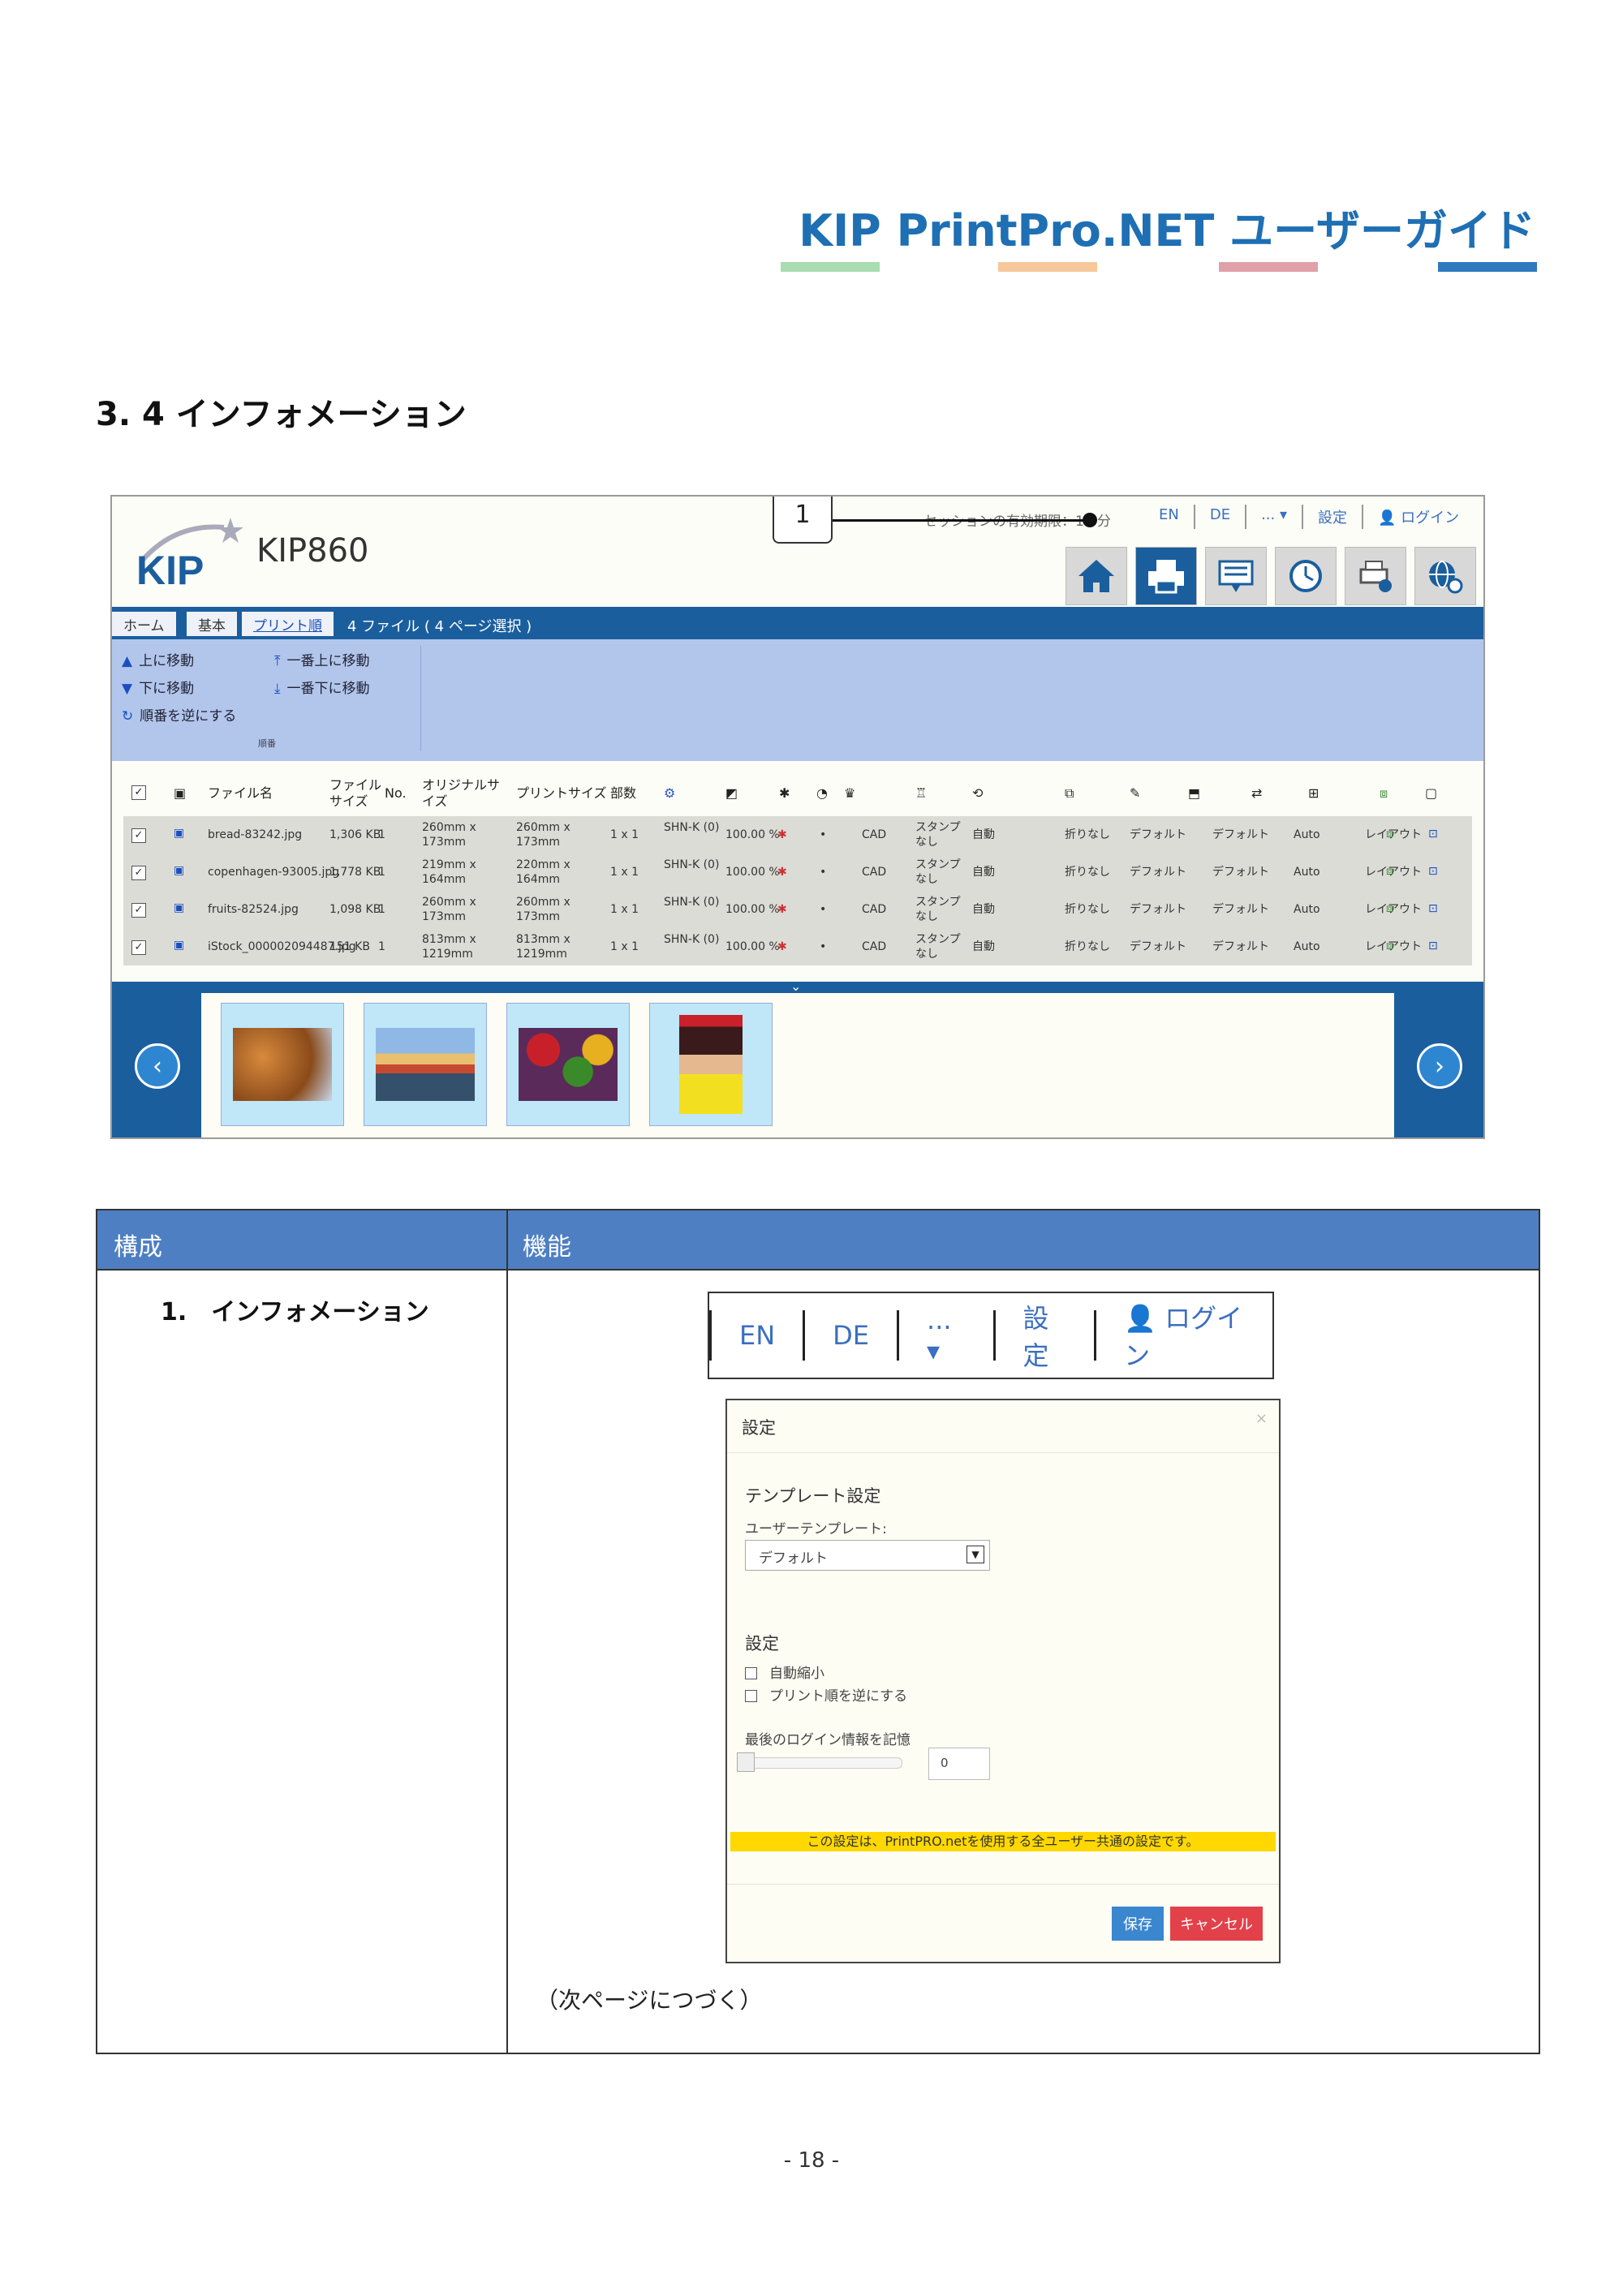 This screenshot has width=1623, height=2296. Describe the element at coordinates (1087, 872) in the screenshot. I see `cell-fold: 折りなし` at that location.